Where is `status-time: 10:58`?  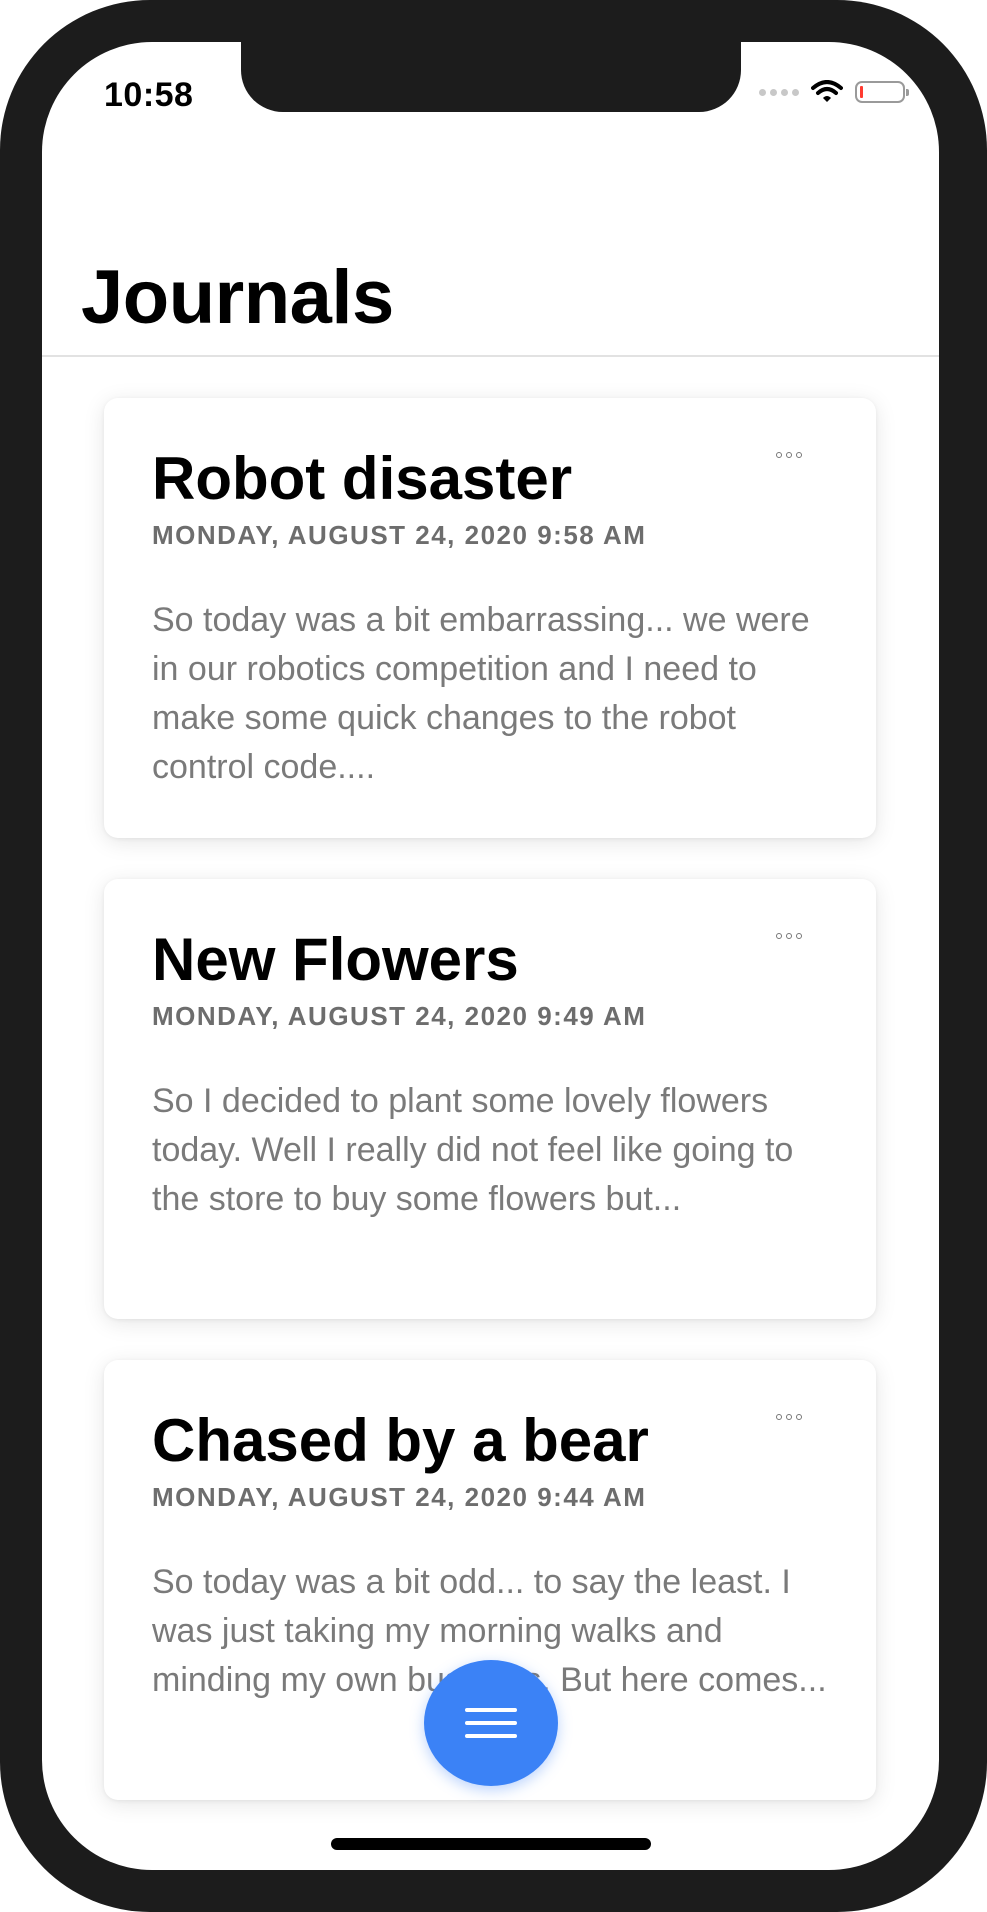
status-time: 10:58 is located at coordinates (149, 95).